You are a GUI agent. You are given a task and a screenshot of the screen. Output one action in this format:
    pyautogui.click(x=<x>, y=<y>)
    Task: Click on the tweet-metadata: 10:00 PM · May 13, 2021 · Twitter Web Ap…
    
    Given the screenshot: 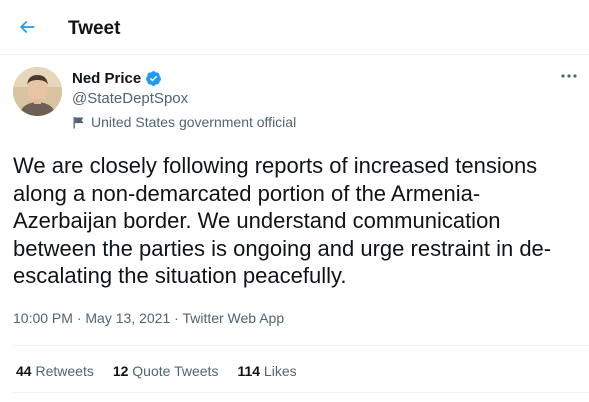 What is the action you would take?
    pyautogui.click(x=148, y=318)
    